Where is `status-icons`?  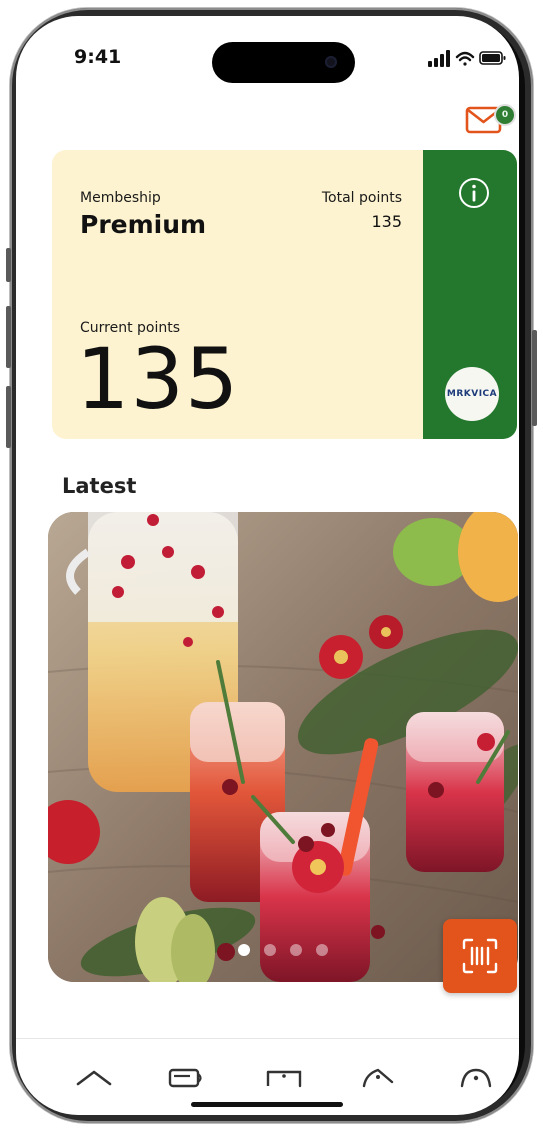
status-icons is located at coordinates (467, 58).